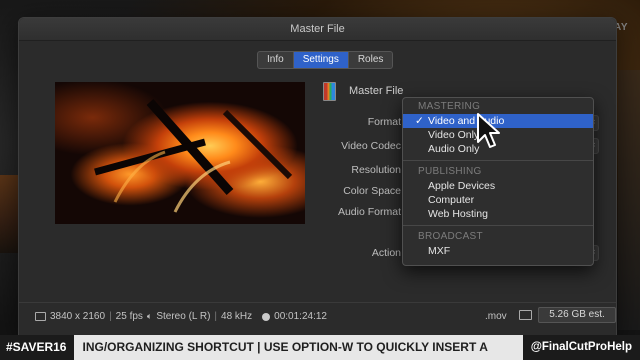 The image size is (640, 360). Describe the element at coordinates (372, 191) in the screenshot. I see `color-space-label: Color Space` at that location.